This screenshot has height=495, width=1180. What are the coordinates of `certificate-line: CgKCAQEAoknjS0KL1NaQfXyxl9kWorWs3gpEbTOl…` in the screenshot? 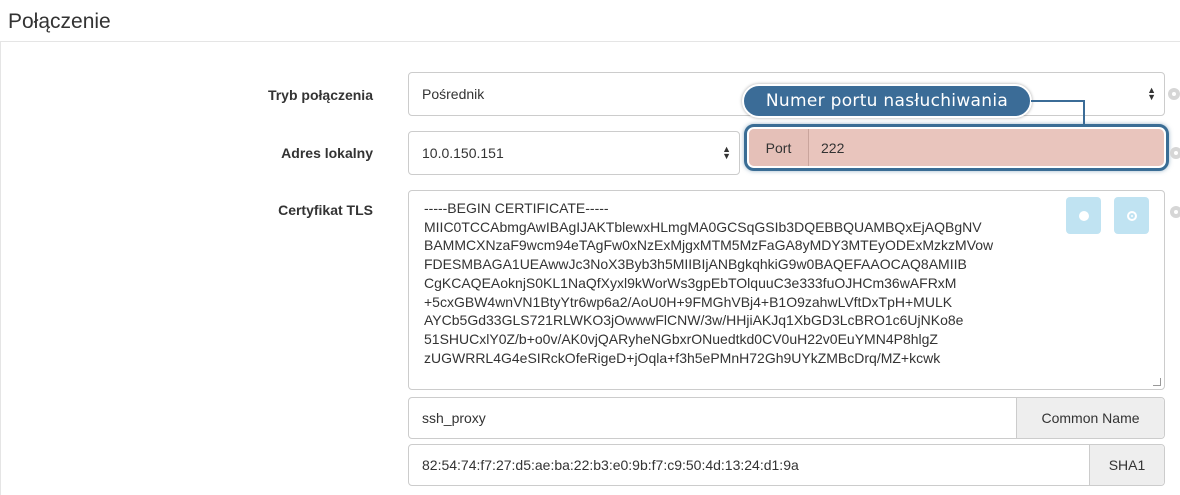 It's located at (690, 282).